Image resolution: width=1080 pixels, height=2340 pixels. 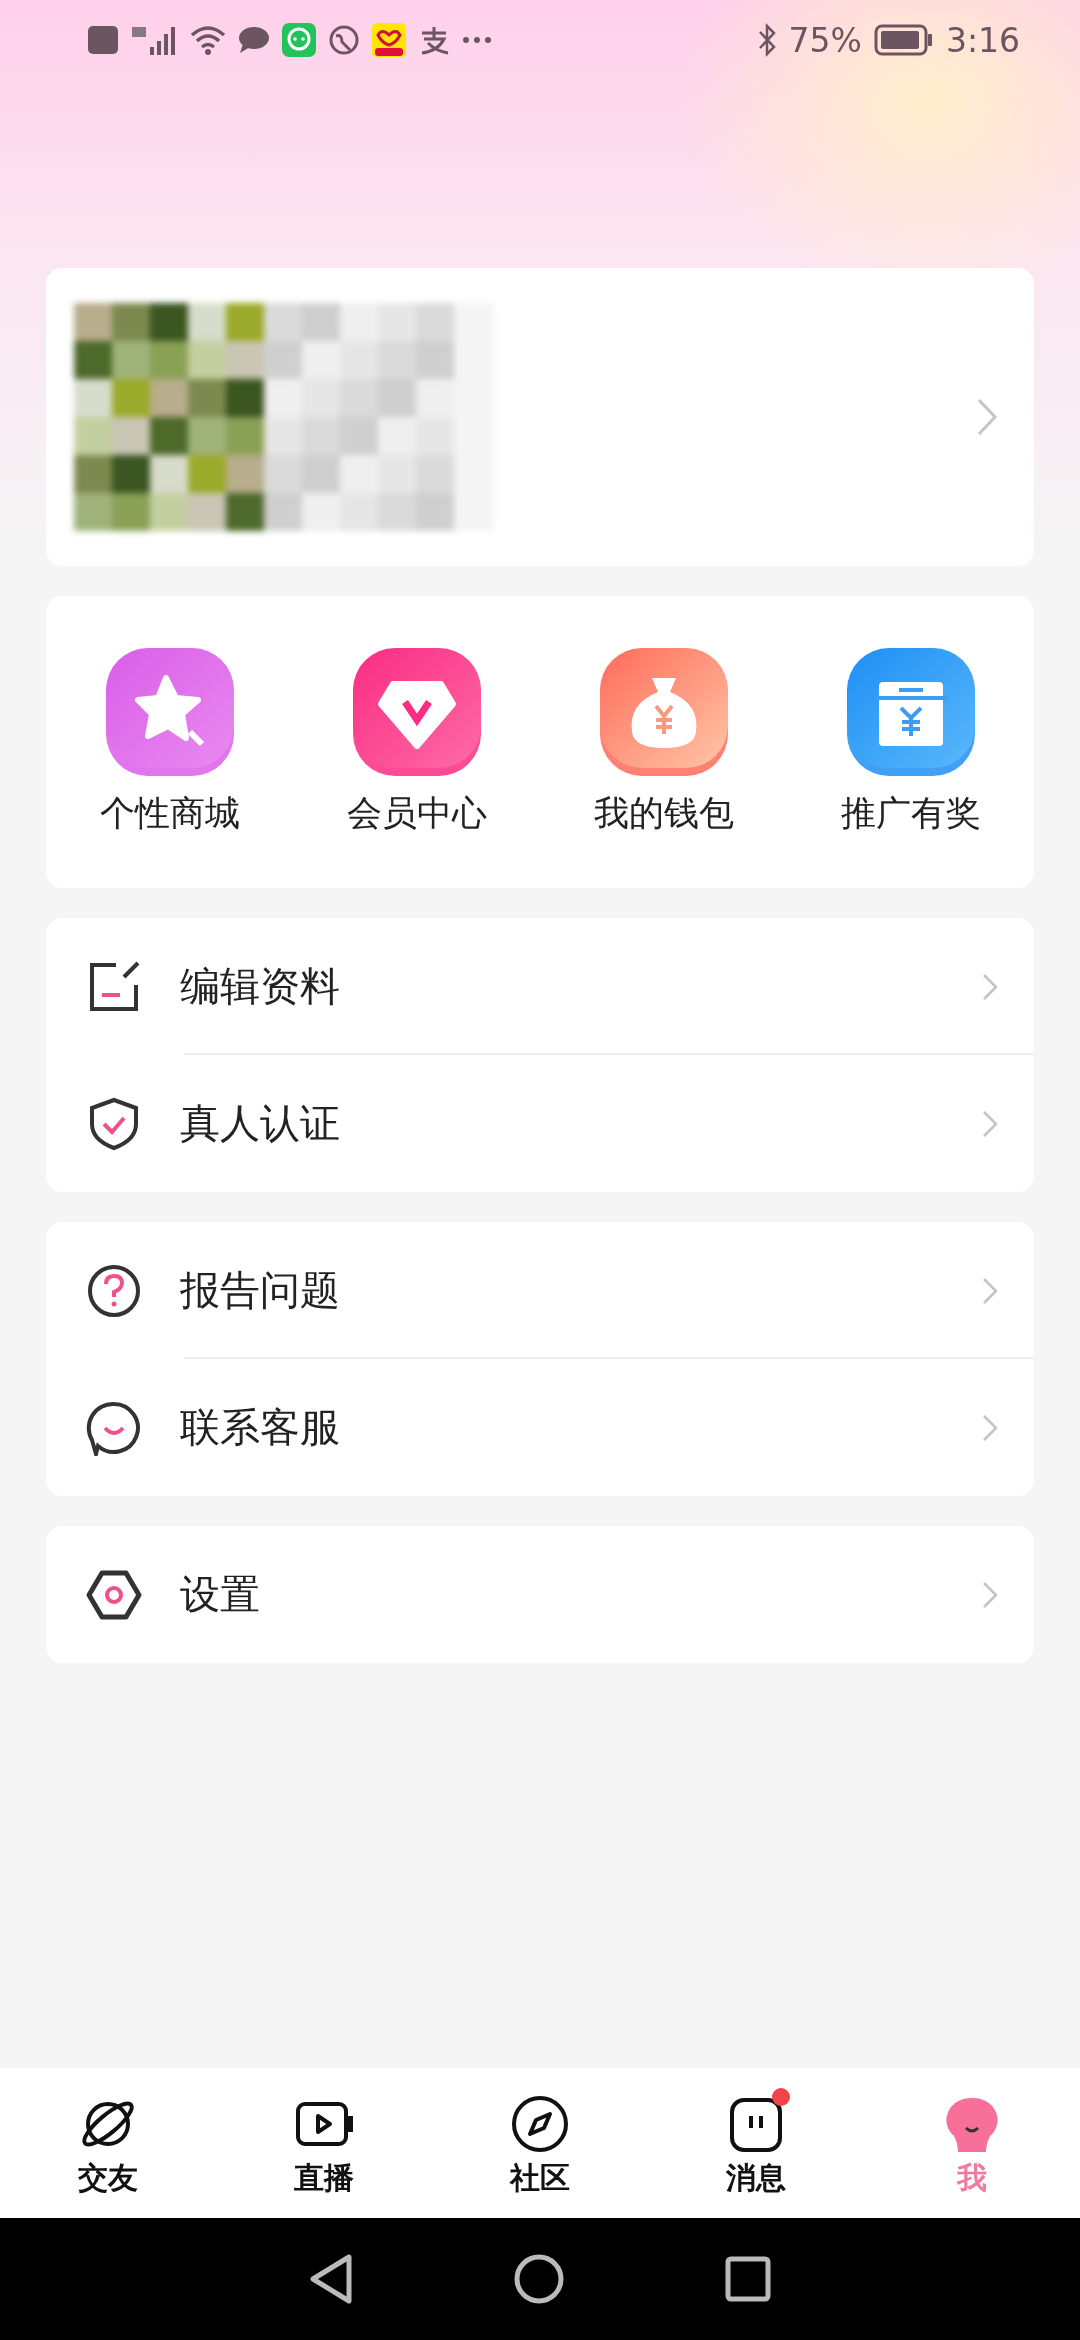 I want to click on shortcut-item: 个性商城, so click(x=169, y=742).